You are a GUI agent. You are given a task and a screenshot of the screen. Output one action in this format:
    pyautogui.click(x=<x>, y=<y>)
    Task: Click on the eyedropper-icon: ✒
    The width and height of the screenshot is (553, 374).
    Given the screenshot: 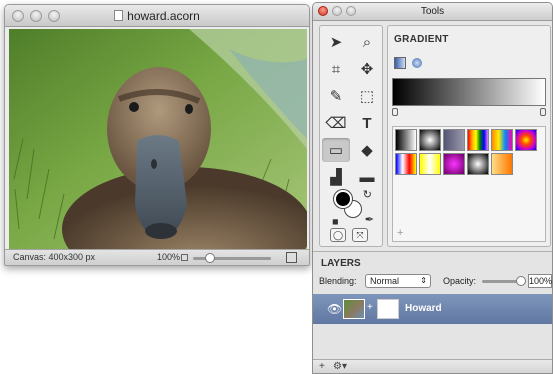 What is the action you would take?
    pyautogui.click(x=369, y=219)
    